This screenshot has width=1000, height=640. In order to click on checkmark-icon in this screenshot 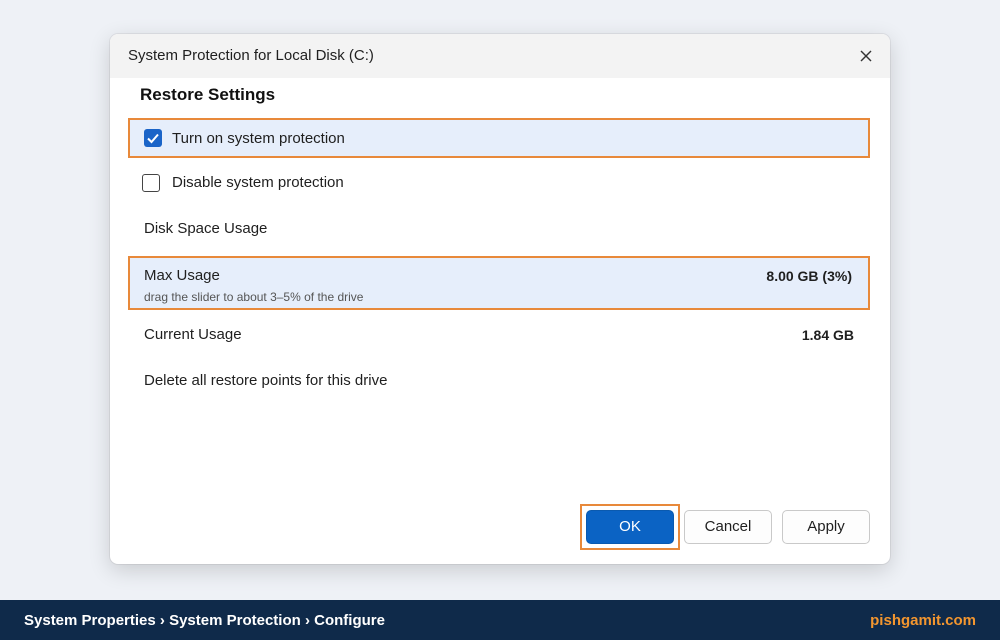, I will do `click(153, 138)`.